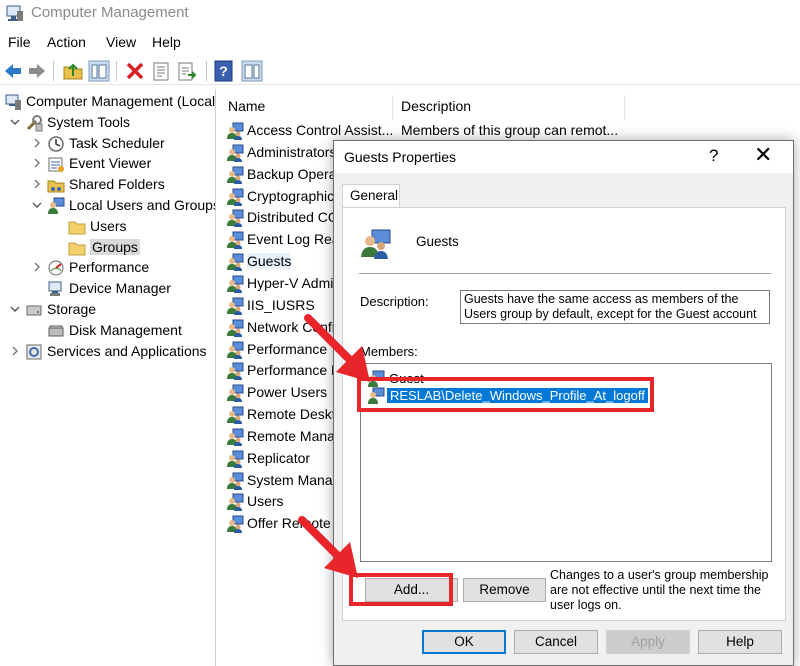  Describe the element at coordinates (161, 71) in the screenshot. I see `properties-icon` at that location.